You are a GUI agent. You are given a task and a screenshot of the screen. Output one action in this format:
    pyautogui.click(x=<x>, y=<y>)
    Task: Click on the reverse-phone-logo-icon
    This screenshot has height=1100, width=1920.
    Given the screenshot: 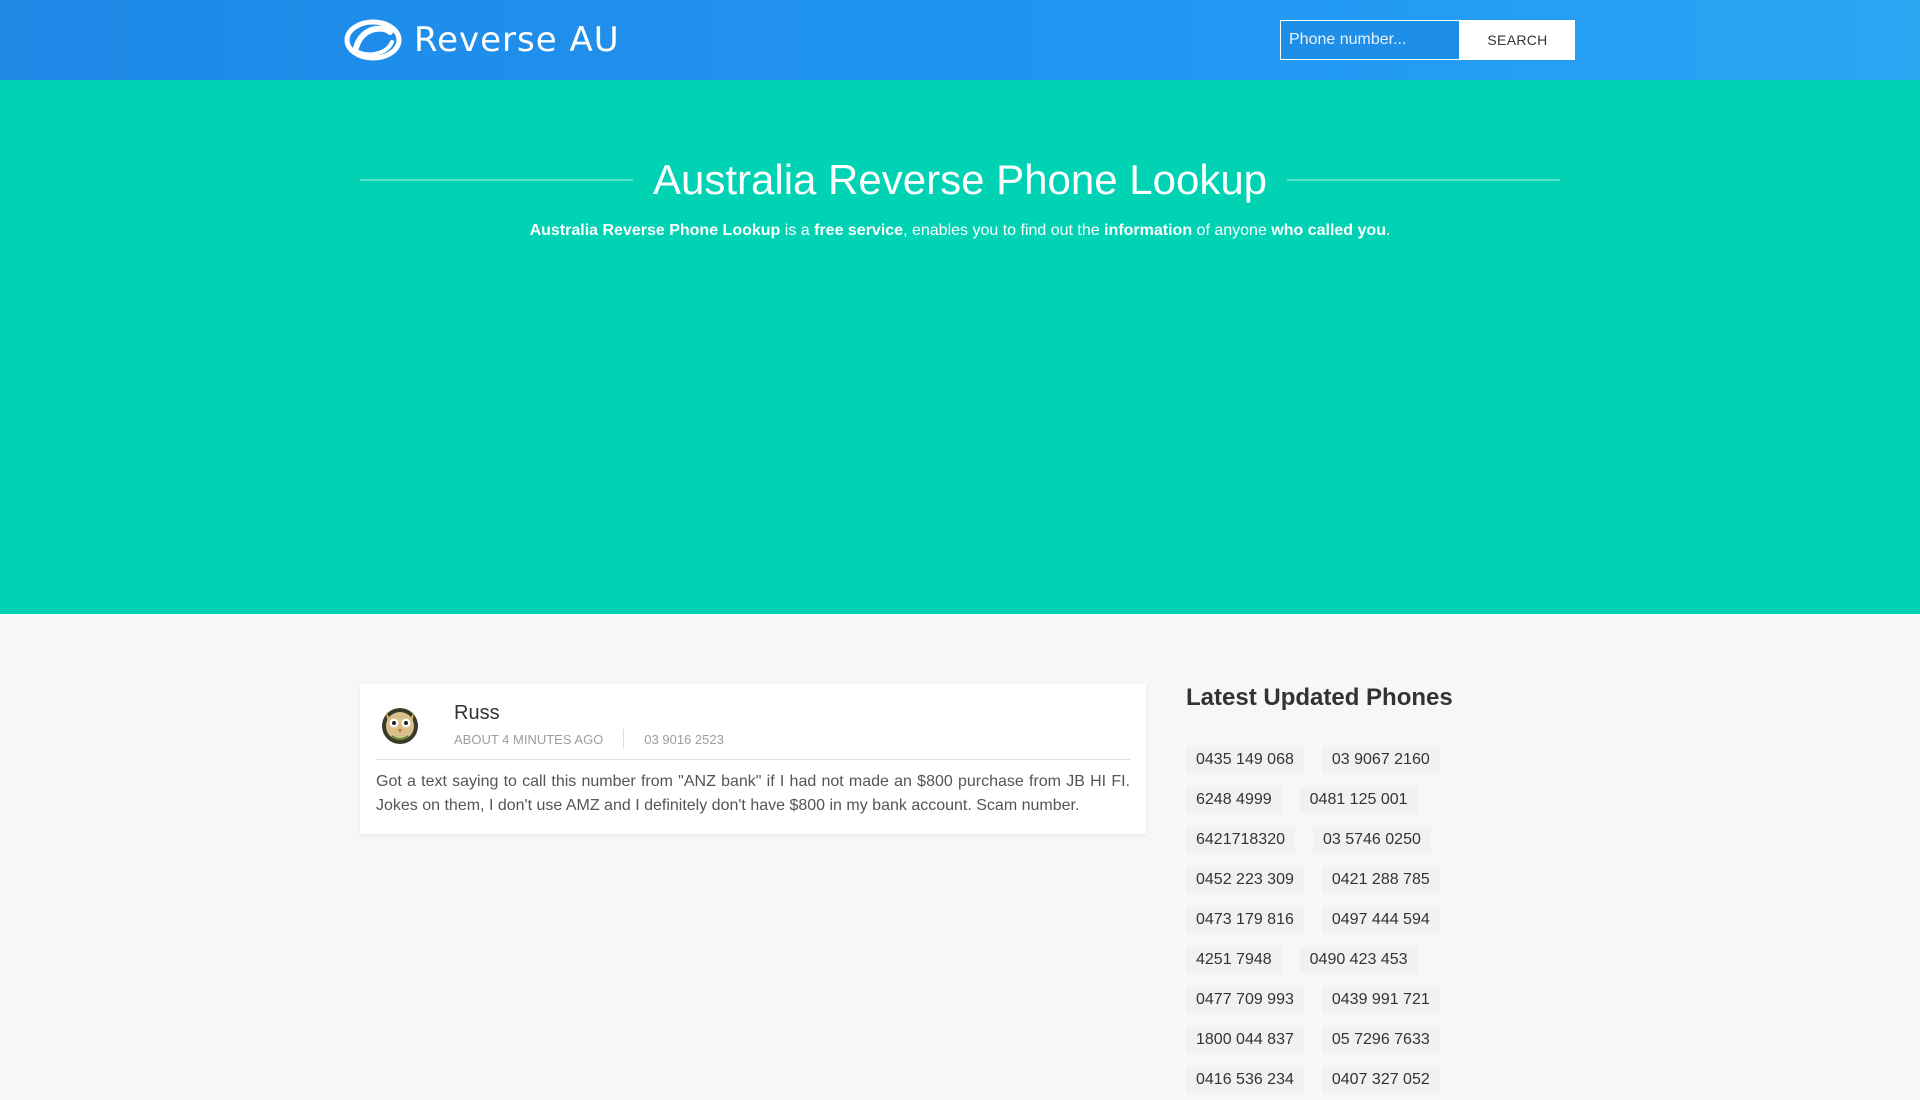 What is the action you would take?
    pyautogui.click(x=373, y=40)
    